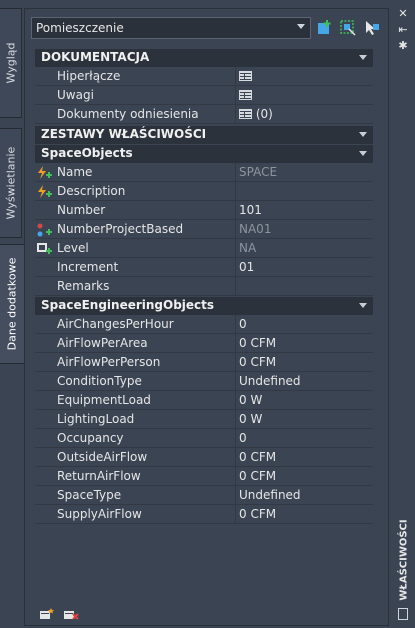 The width and height of the screenshot is (415, 628). I want to click on tab-dane-dodatkowe: Dane dodatkowe, so click(12, 304).